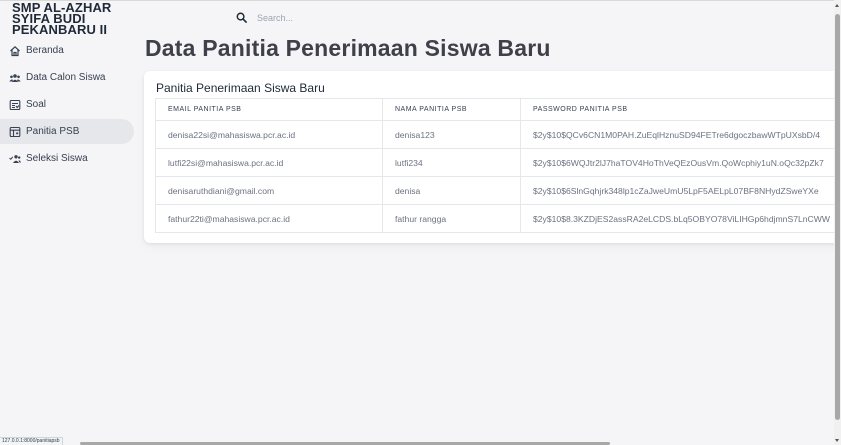 Image resolution: width=841 pixels, height=445 pixels. Describe the element at coordinates (837, 217) in the screenshot. I see `vertical-scrollbar-thumb` at that location.